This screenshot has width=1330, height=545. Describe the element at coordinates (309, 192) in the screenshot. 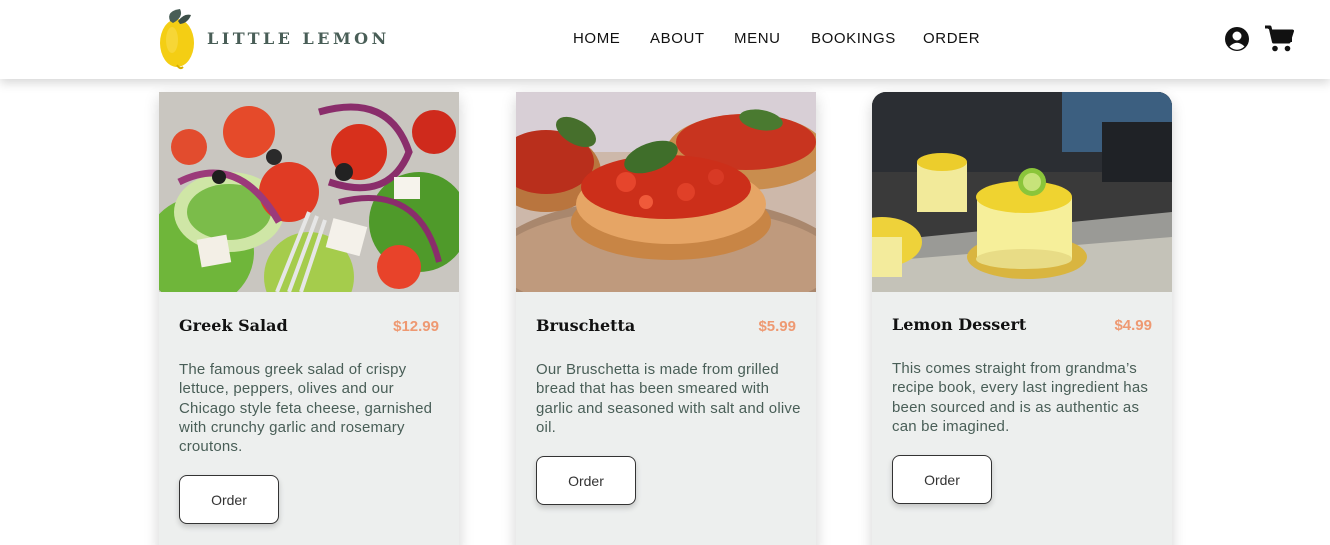

I see `greek-salad-photo` at that location.